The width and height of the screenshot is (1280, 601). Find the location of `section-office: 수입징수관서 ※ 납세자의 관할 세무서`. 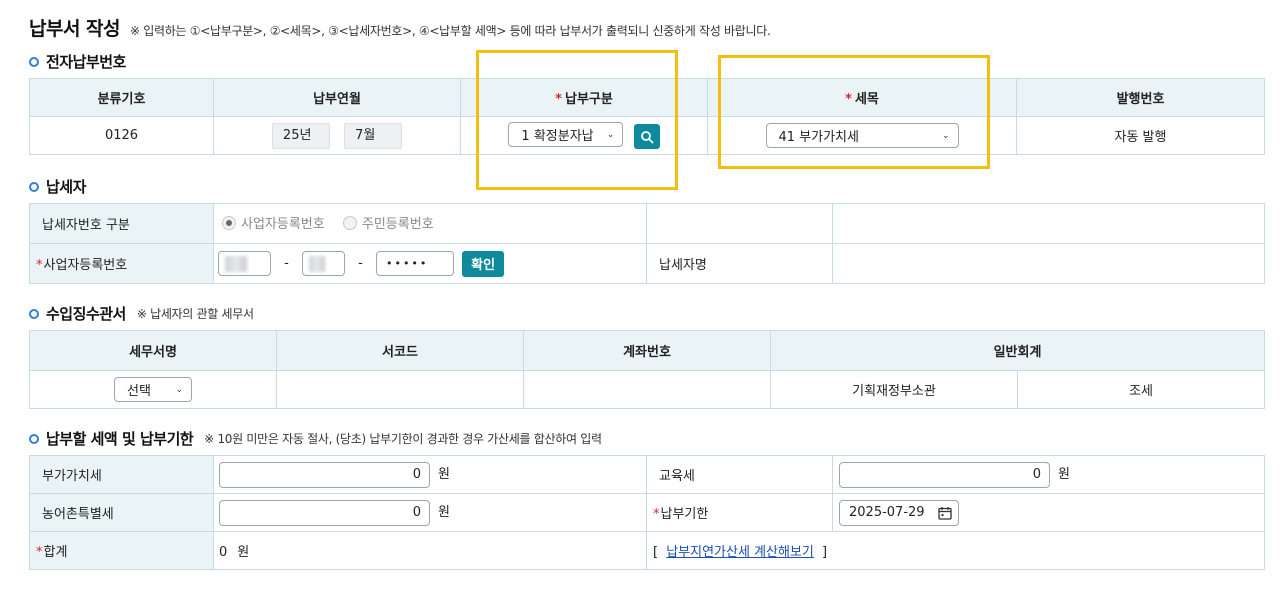

section-office: 수입징수관서 ※ 납세자의 관할 세무서 is located at coordinates (141, 313).